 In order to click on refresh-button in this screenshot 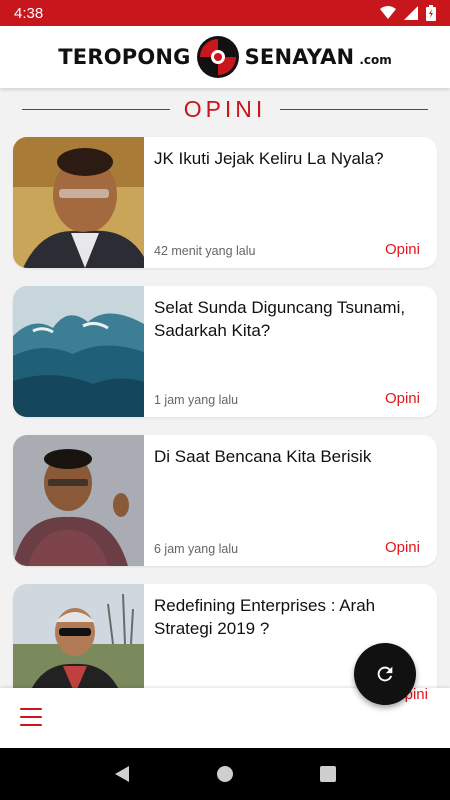, I will do `click(385, 674)`.